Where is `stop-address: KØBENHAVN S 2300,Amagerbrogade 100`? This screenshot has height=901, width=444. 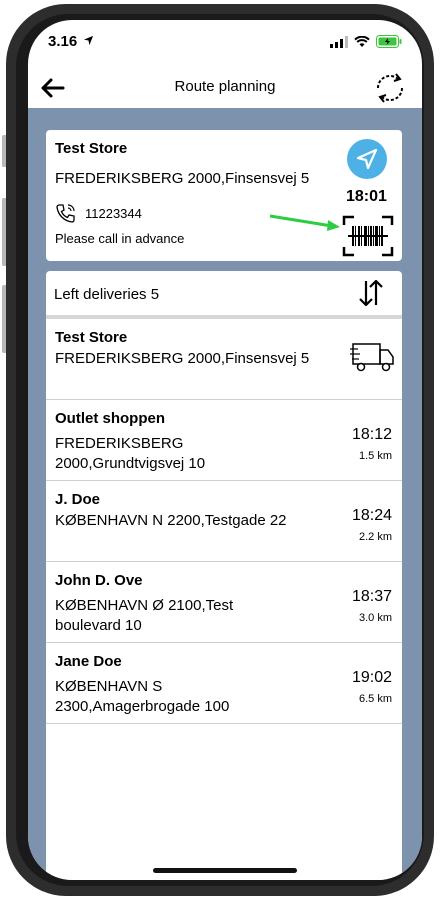 stop-address: KØBENHAVN S 2300,Amagerbrogade 100 is located at coordinates (142, 696).